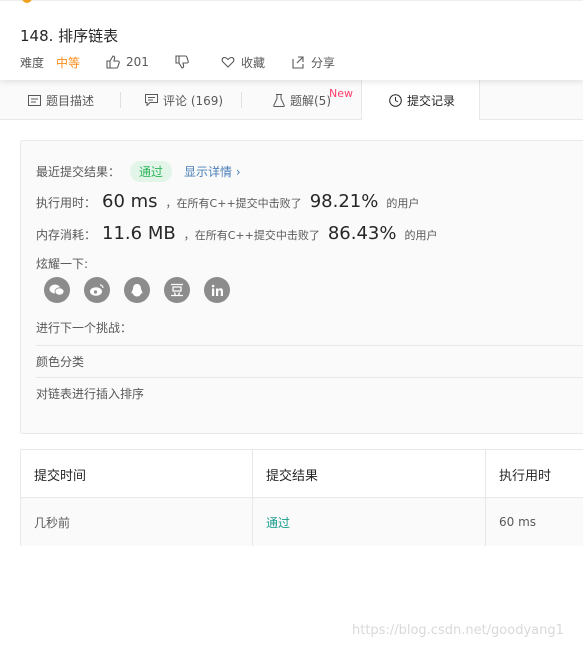  What do you see at coordinates (57, 290) in the screenshot?
I see `wechat-icon` at bounding box center [57, 290].